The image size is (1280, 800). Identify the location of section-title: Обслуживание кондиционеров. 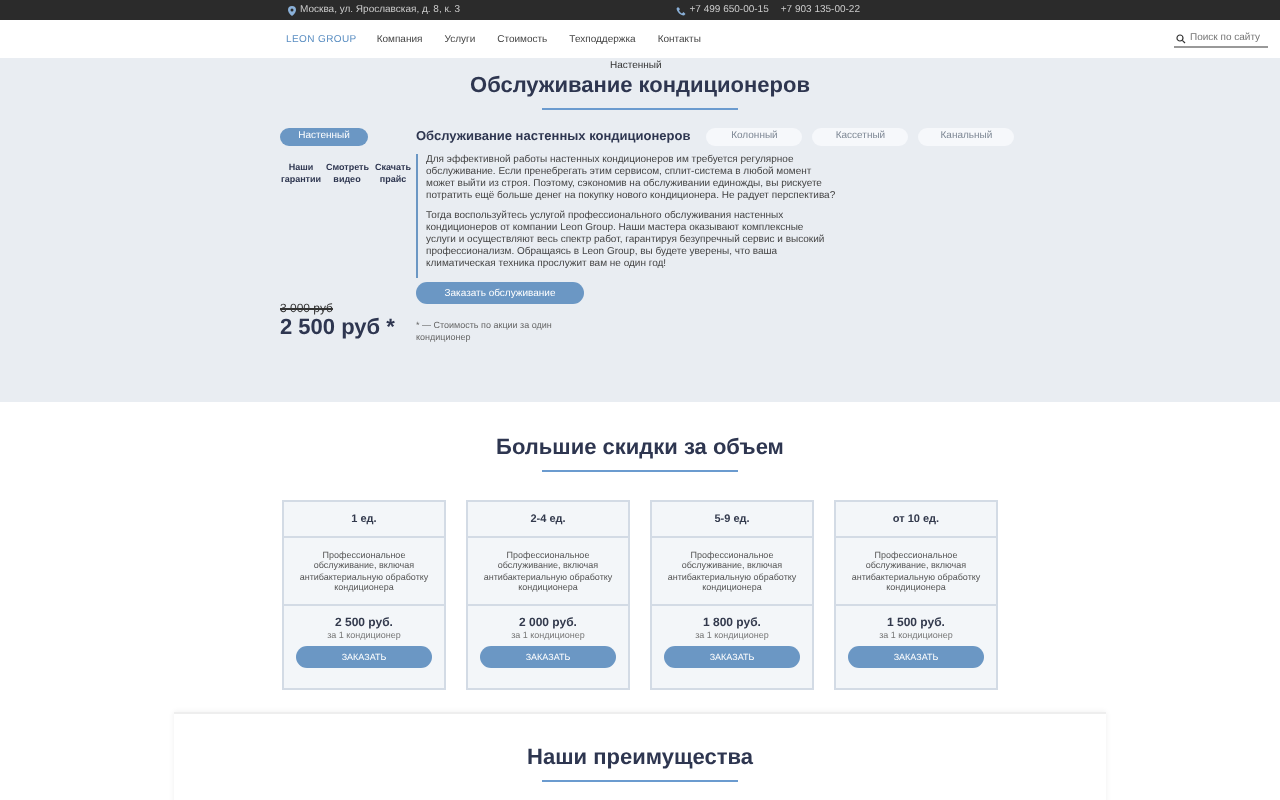
(640, 86).